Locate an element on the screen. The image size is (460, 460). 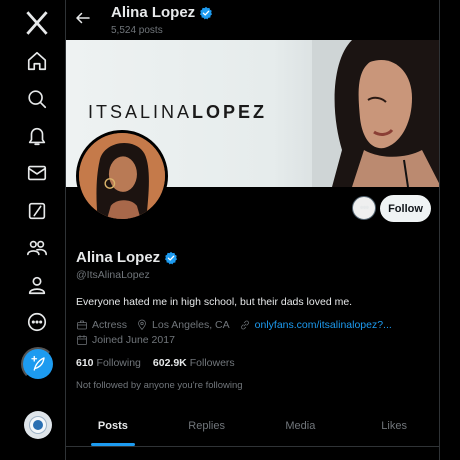
banner-text-light: ITSALINA is located at coordinates (140, 112).